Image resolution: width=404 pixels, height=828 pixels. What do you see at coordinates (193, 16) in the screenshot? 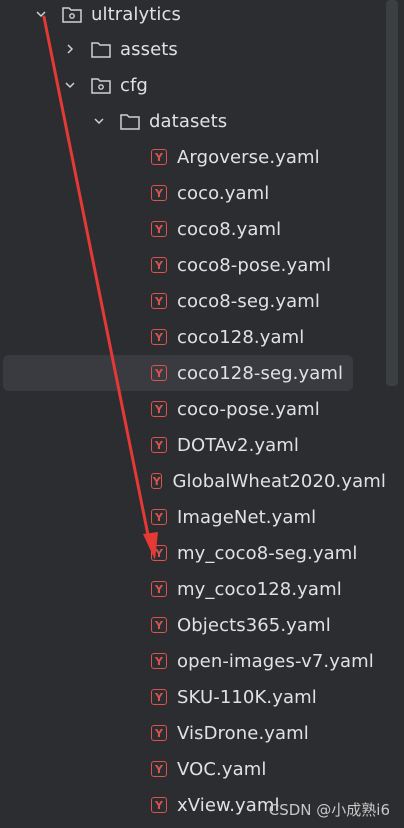
I see `tree-node-ultralytics: ultralytics` at bounding box center [193, 16].